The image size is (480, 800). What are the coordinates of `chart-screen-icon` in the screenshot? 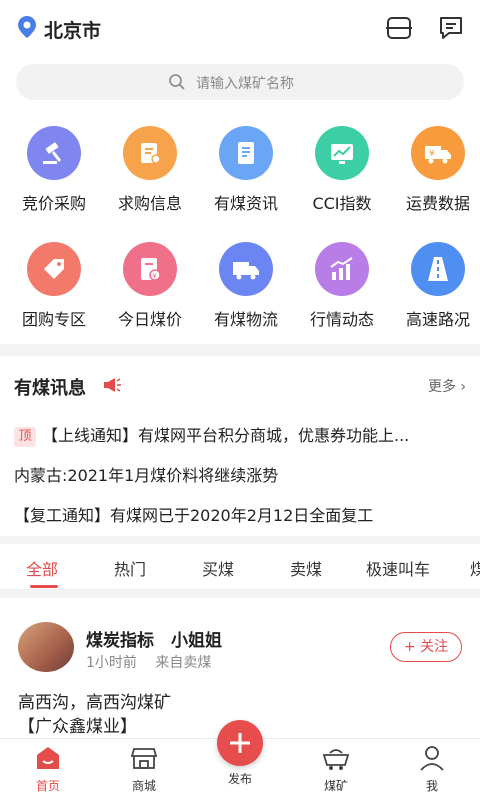 It's located at (342, 153).